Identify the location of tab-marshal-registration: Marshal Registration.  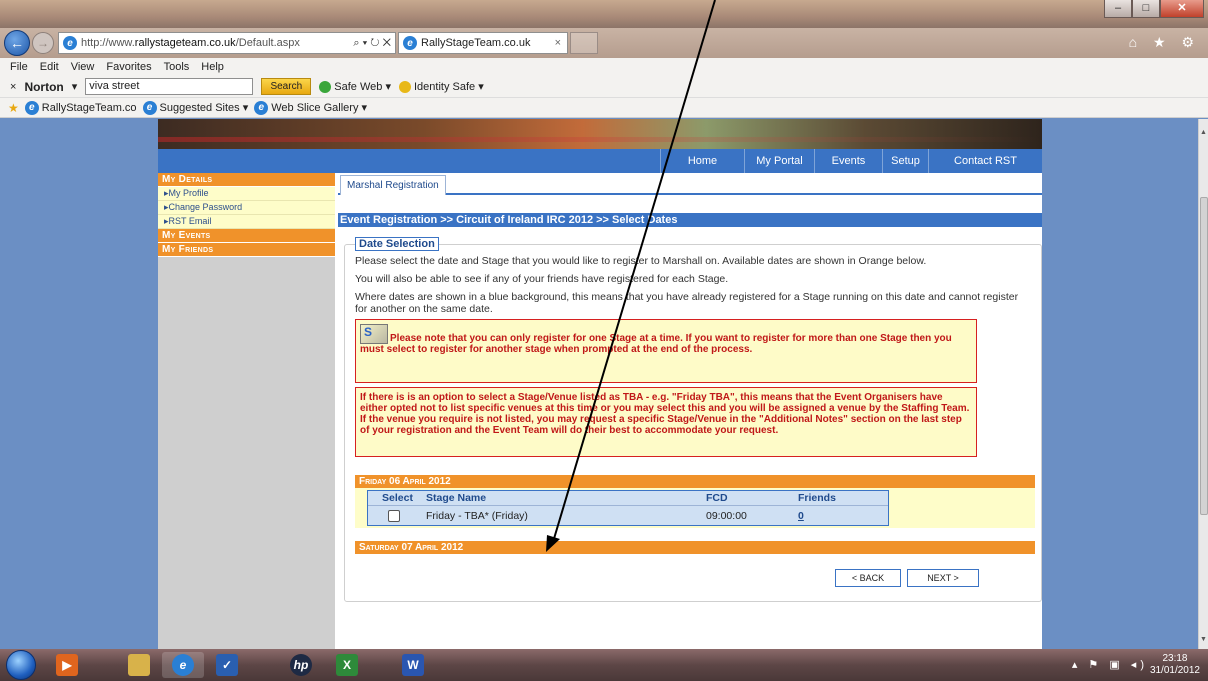
(393, 185).